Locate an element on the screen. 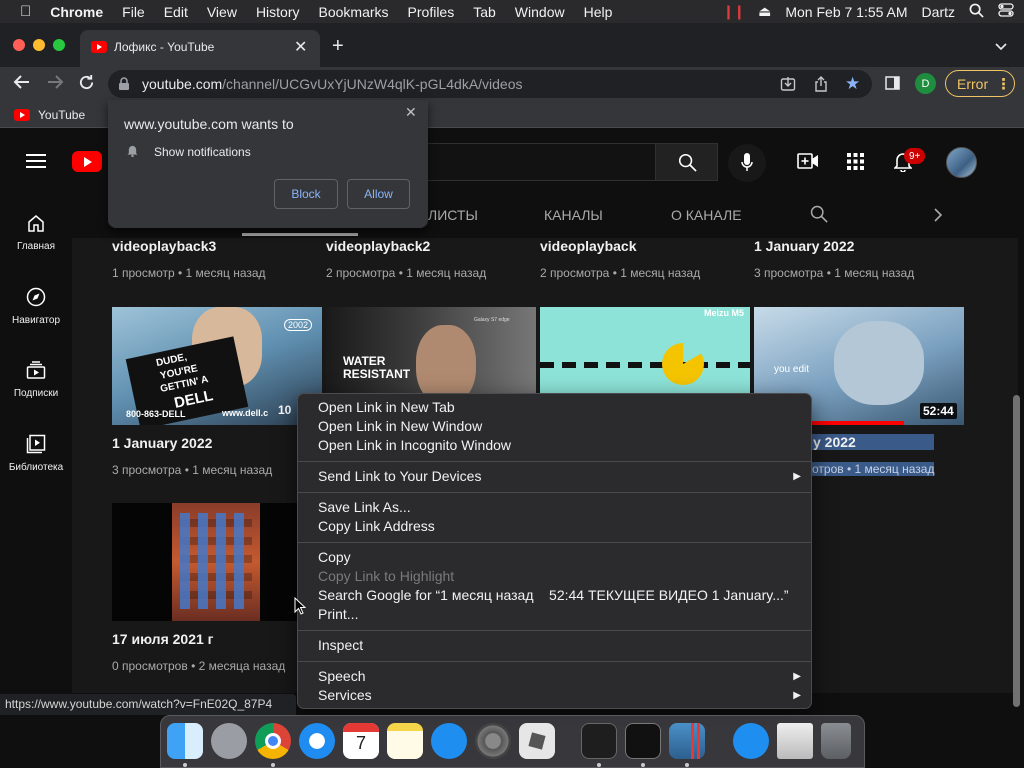 The image size is (1024, 768). system-preferences-icon is located at coordinates (493, 741).